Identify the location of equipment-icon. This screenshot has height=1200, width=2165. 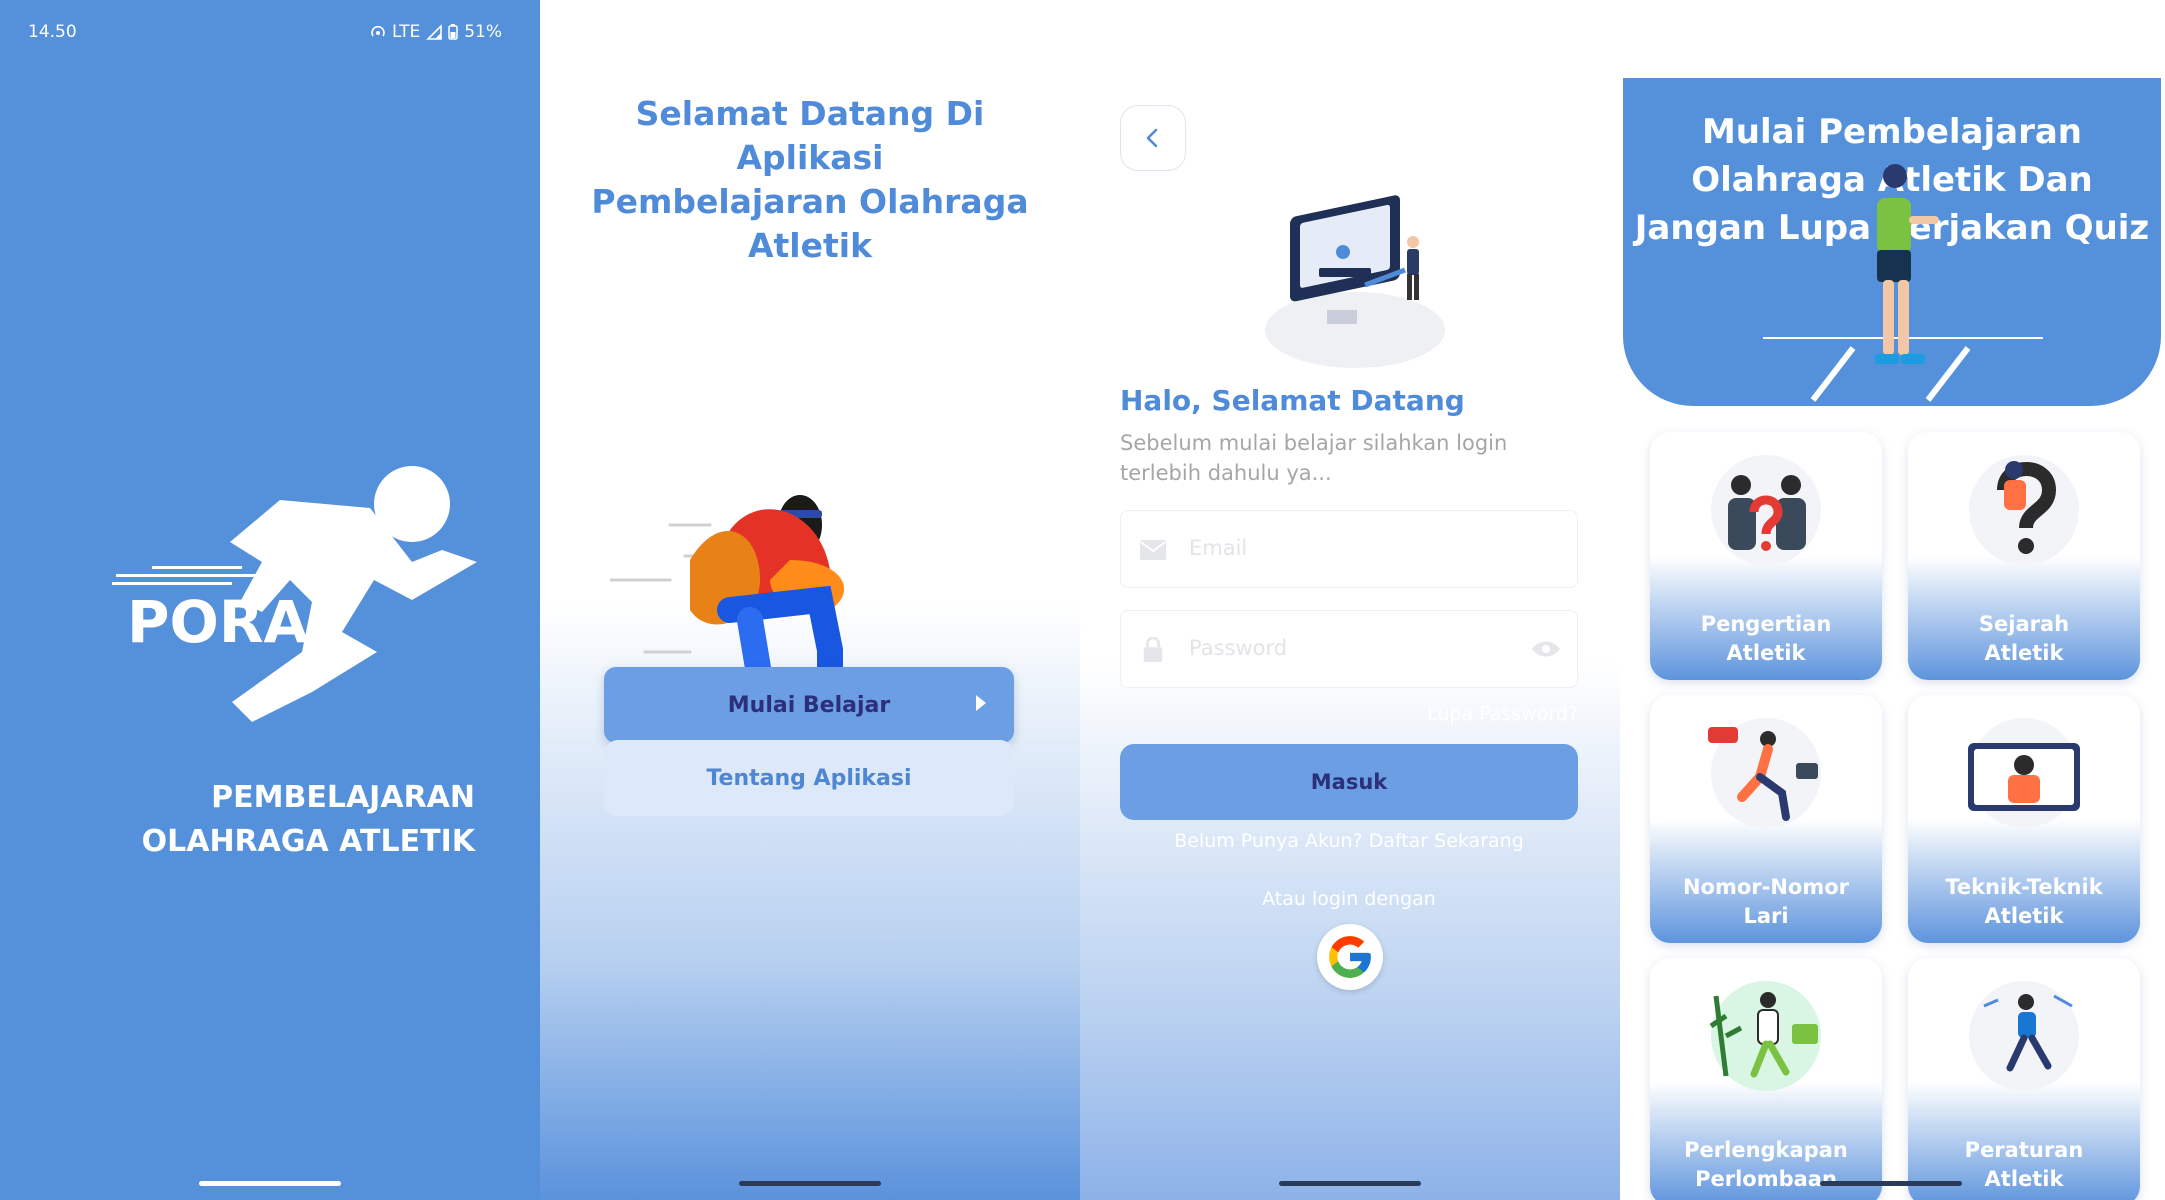
(1765, 1036).